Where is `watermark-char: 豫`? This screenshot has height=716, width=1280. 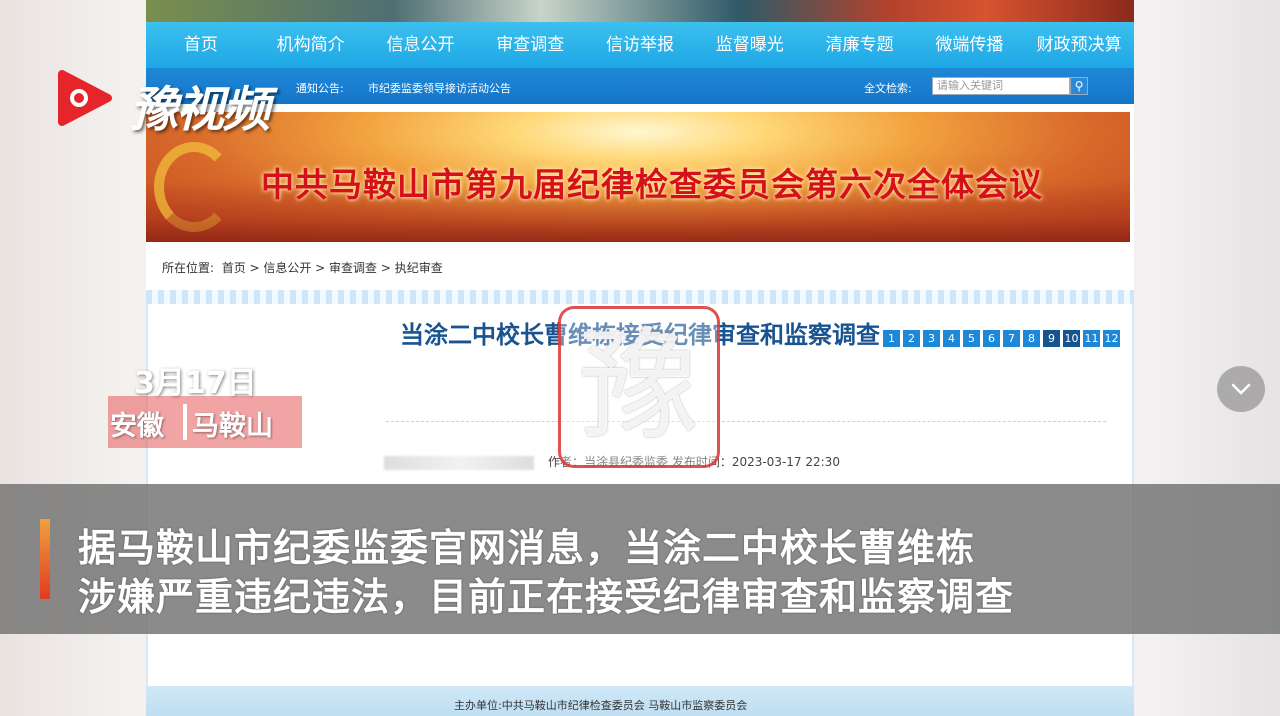 watermark-char: 豫 is located at coordinates (639, 386).